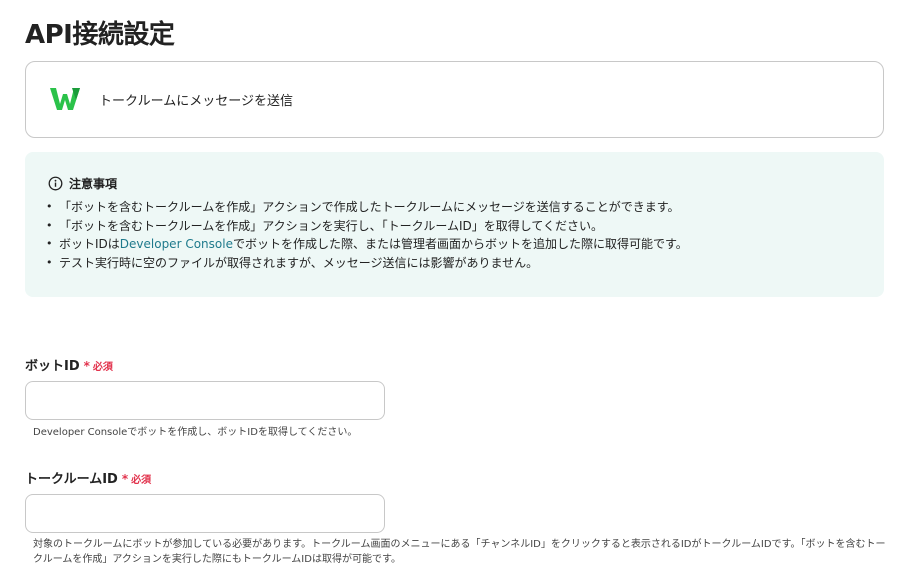 The width and height of the screenshot is (904, 583). What do you see at coordinates (205, 400) in the screenshot?
I see `bot-id-input` at bounding box center [205, 400].